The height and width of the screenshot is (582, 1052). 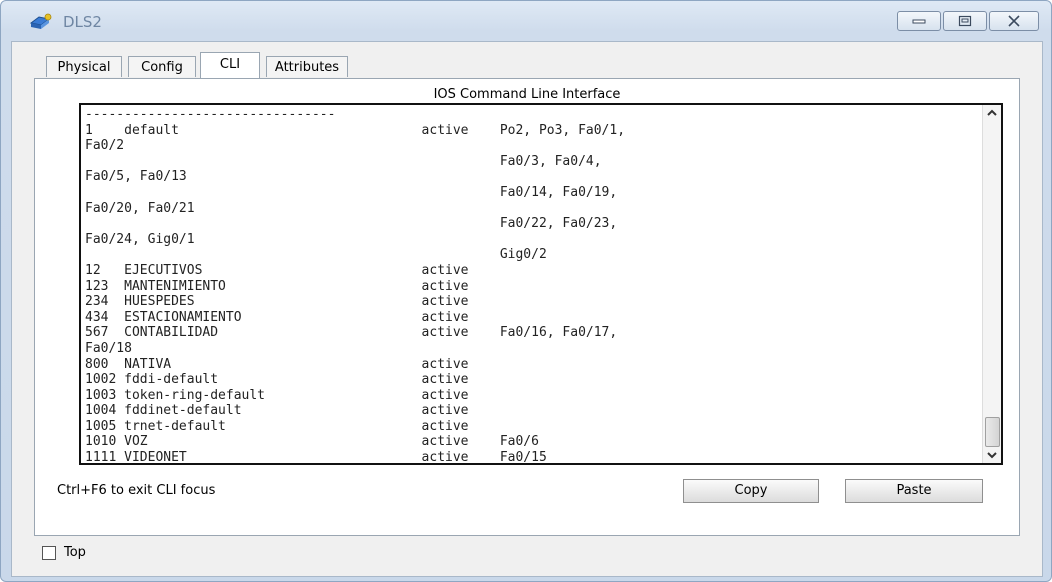 I want to click on scroll-down-button, so click(x=992, y=455).